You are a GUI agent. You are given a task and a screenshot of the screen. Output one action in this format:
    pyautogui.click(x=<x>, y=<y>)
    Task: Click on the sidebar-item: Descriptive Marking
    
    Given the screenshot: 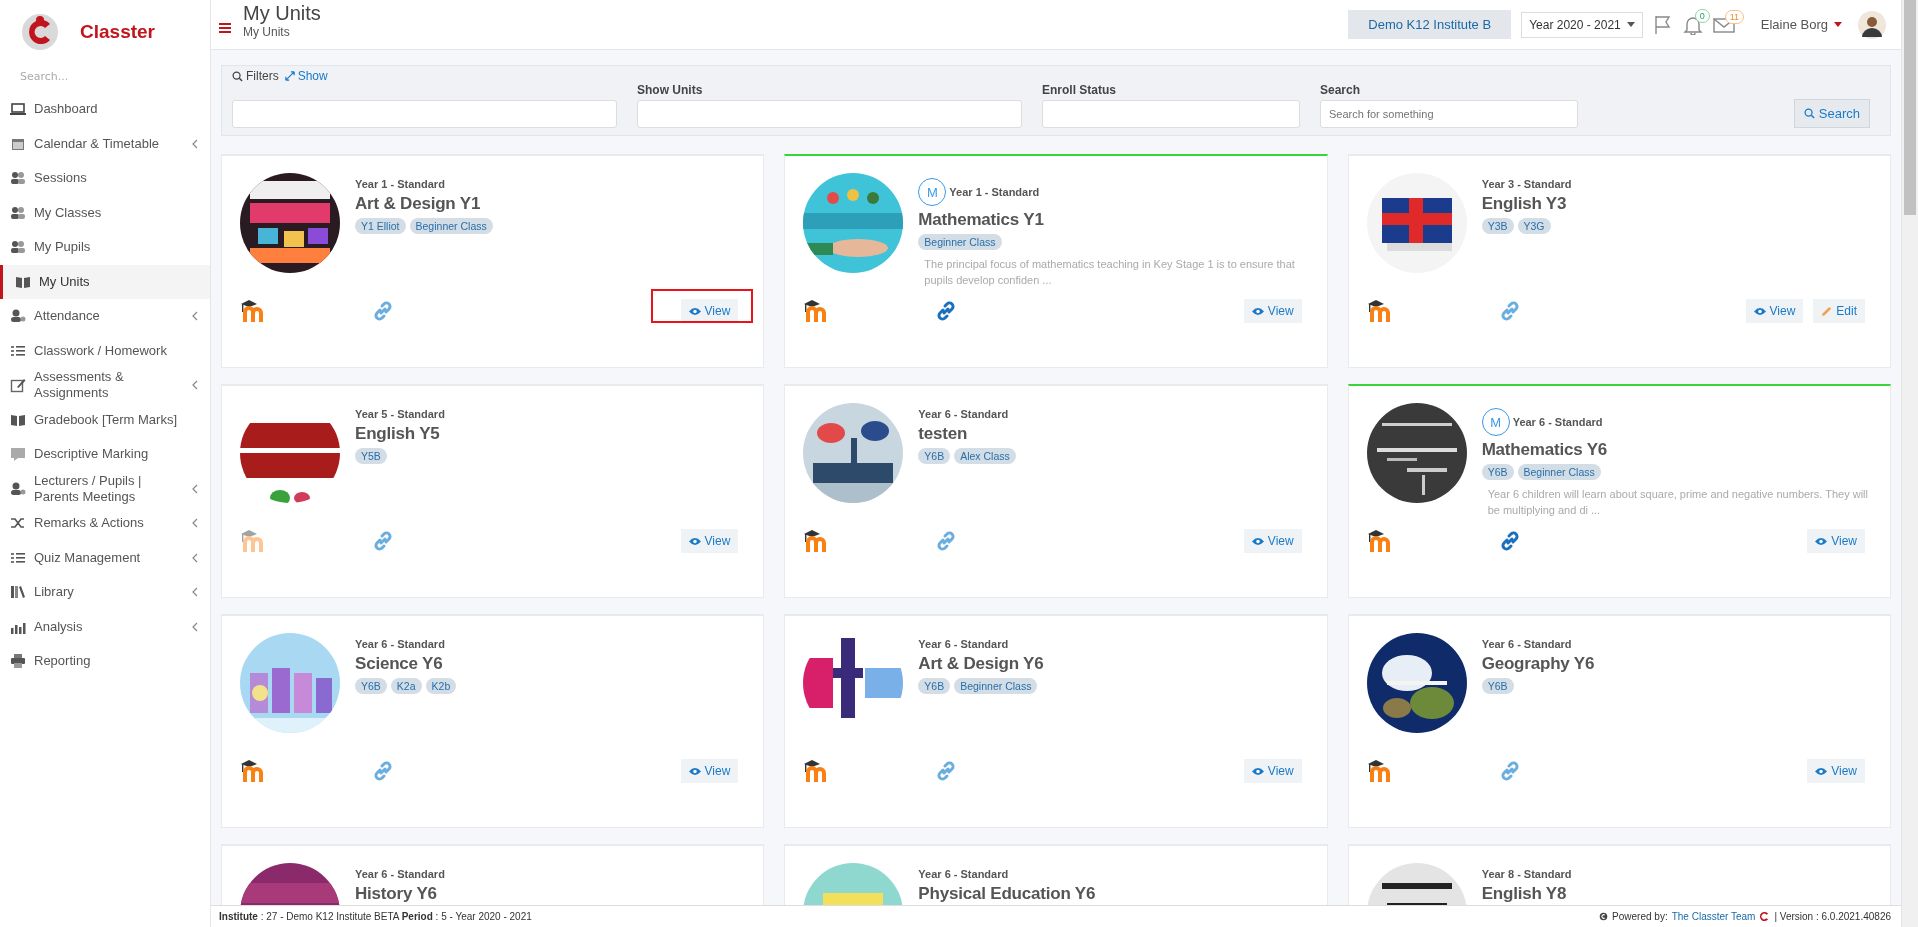 What is the action you would take?
    pyautogui.click(x=105, y=454)
    